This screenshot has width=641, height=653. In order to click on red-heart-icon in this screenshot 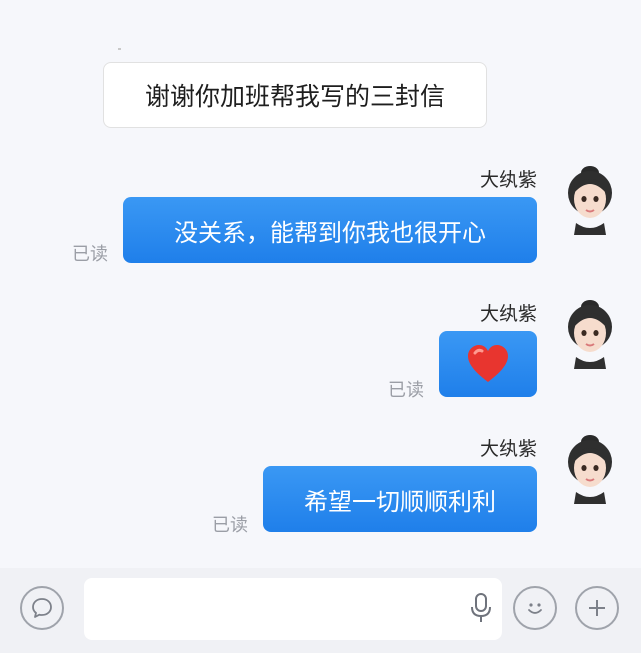, I will do `click(488, 363)`.